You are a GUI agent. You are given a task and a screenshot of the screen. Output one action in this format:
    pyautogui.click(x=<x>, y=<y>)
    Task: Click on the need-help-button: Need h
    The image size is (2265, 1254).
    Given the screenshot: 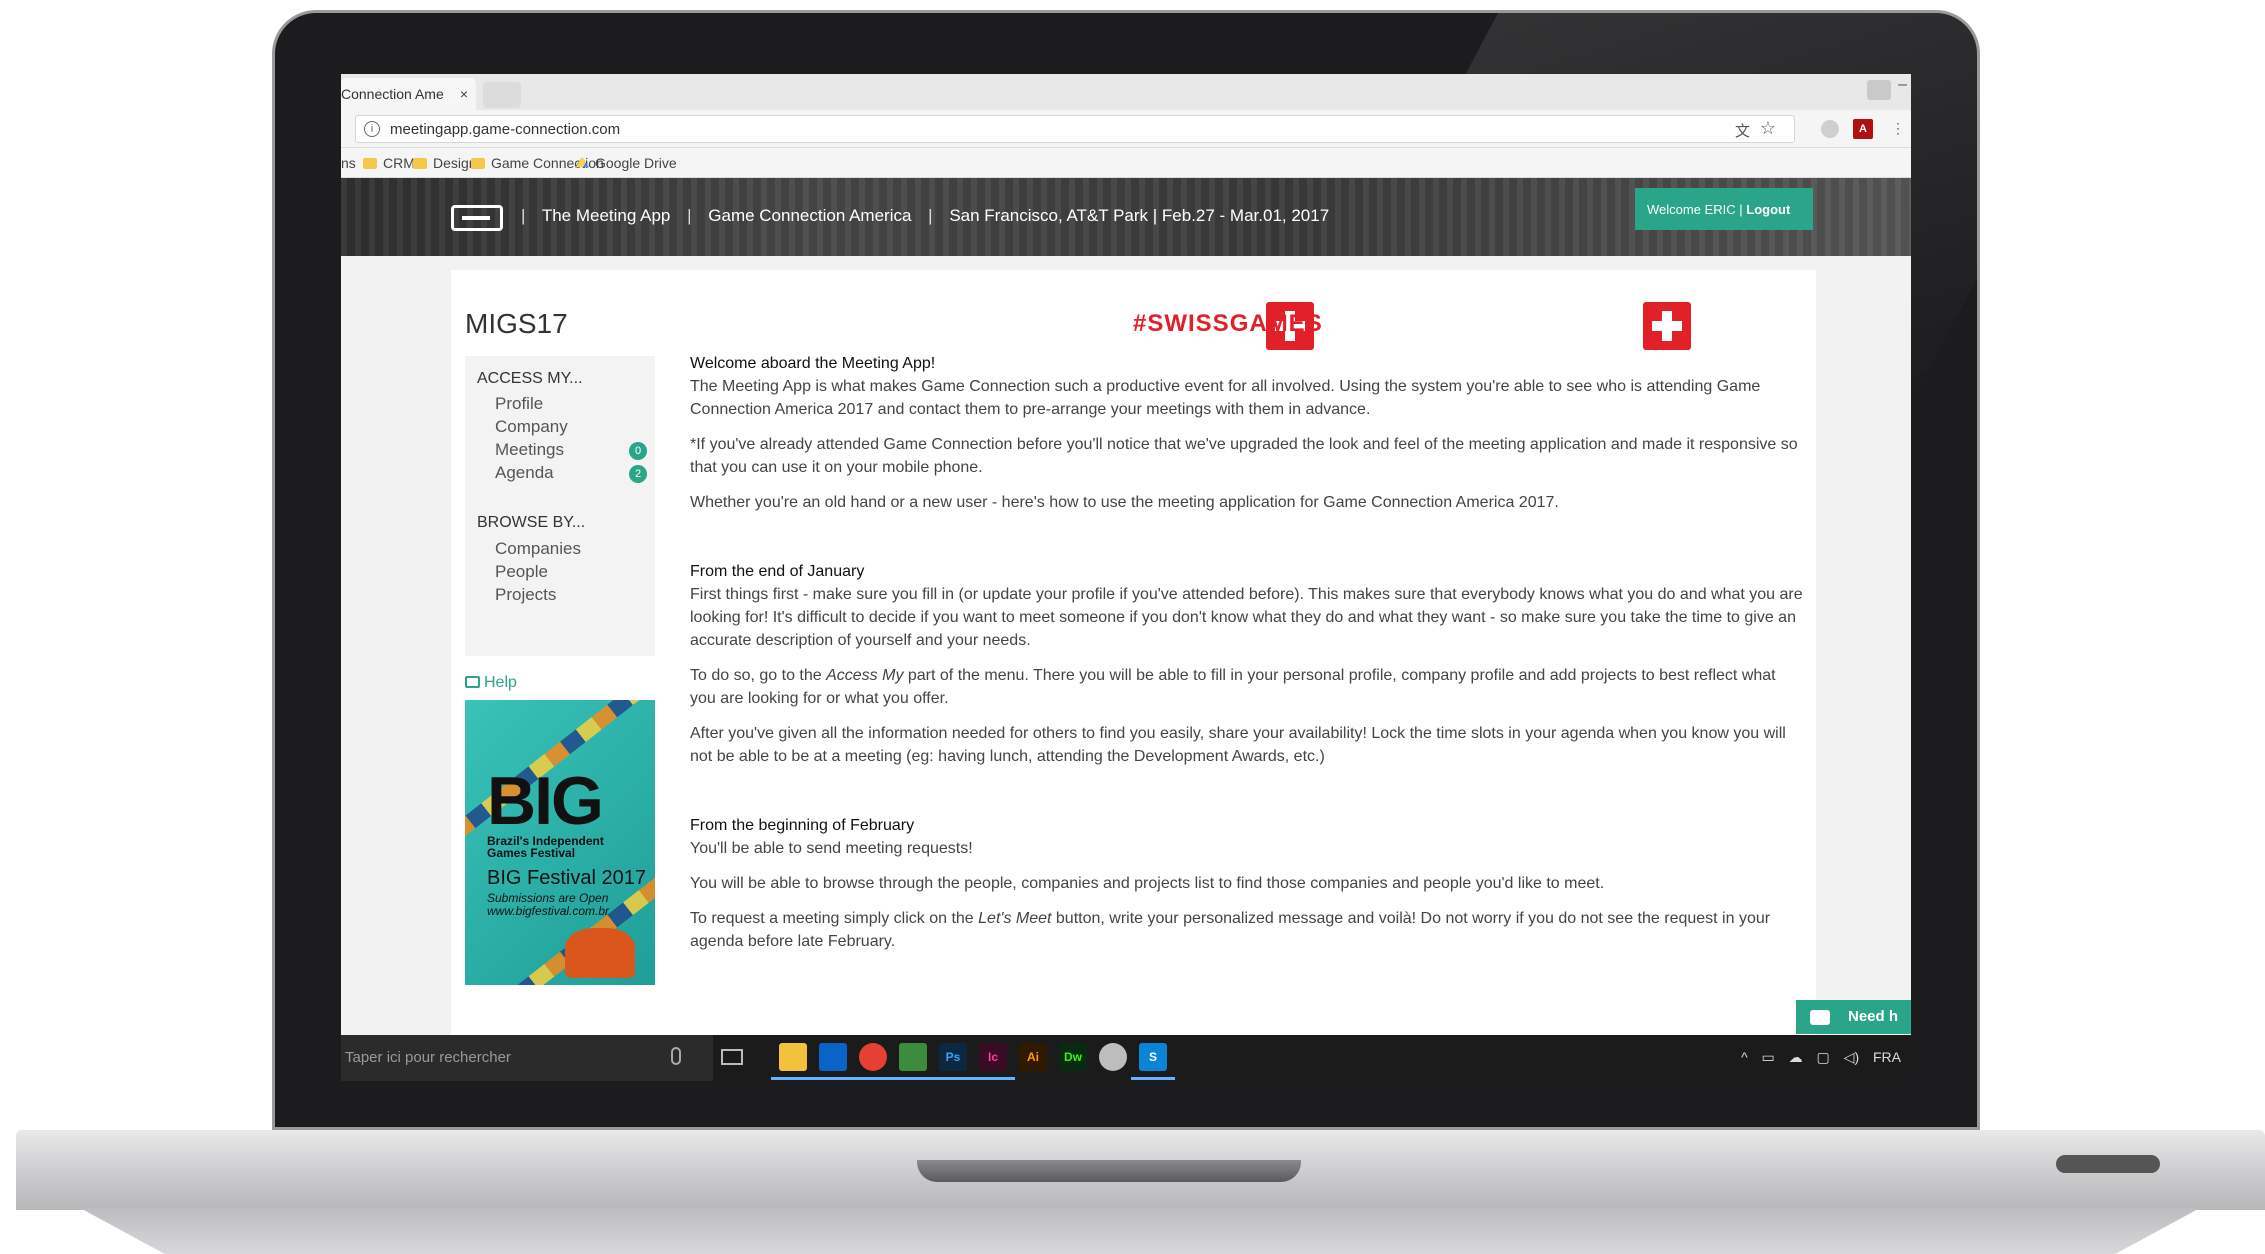 What is the action you would take?
    pyautogui.click(x=1853, y=1017)
    